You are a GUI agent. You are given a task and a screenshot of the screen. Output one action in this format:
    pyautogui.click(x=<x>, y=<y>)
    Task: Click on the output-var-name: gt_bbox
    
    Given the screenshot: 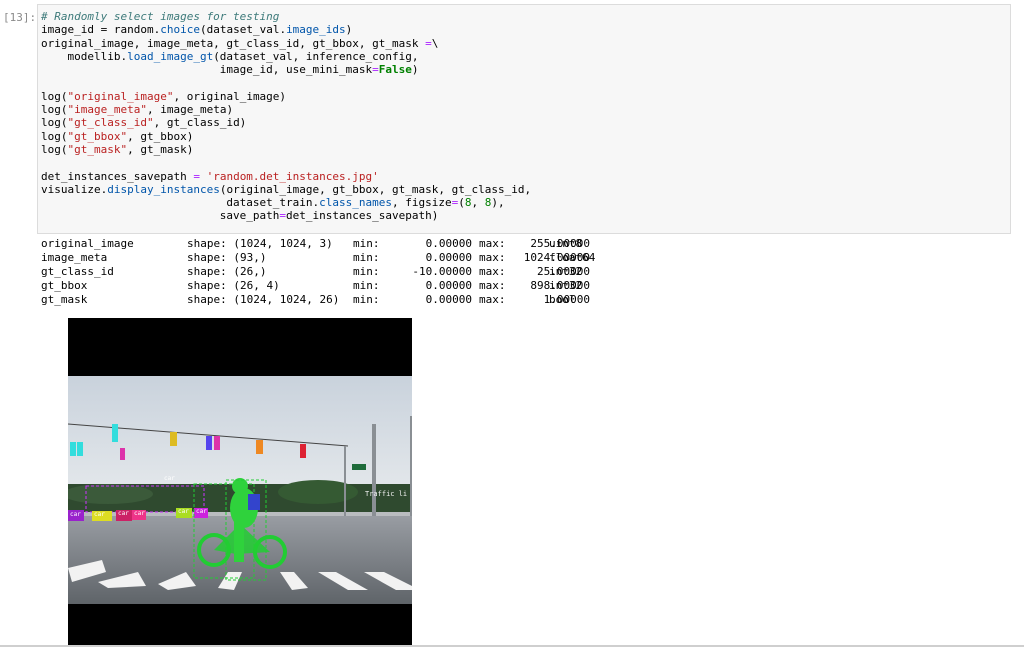 What is the action you would take?
    pyautogui.click(x=64, y=285)
    